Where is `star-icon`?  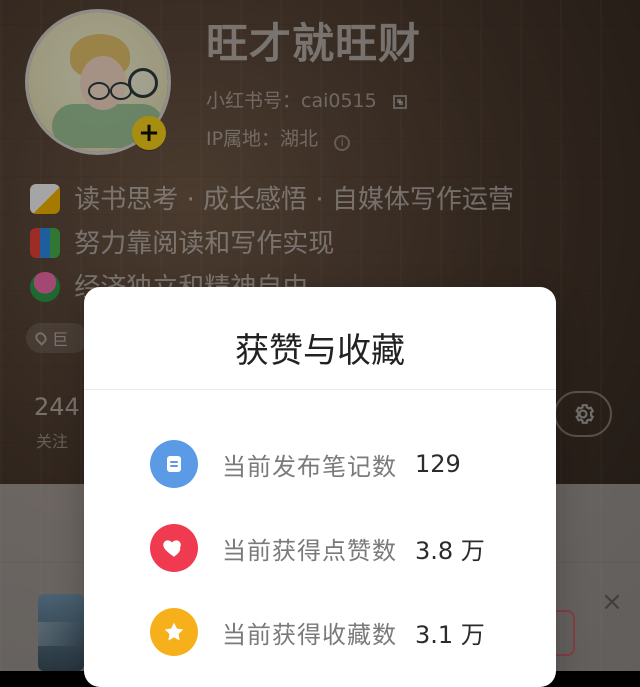
star-icon is located at coordinates (174, 632).